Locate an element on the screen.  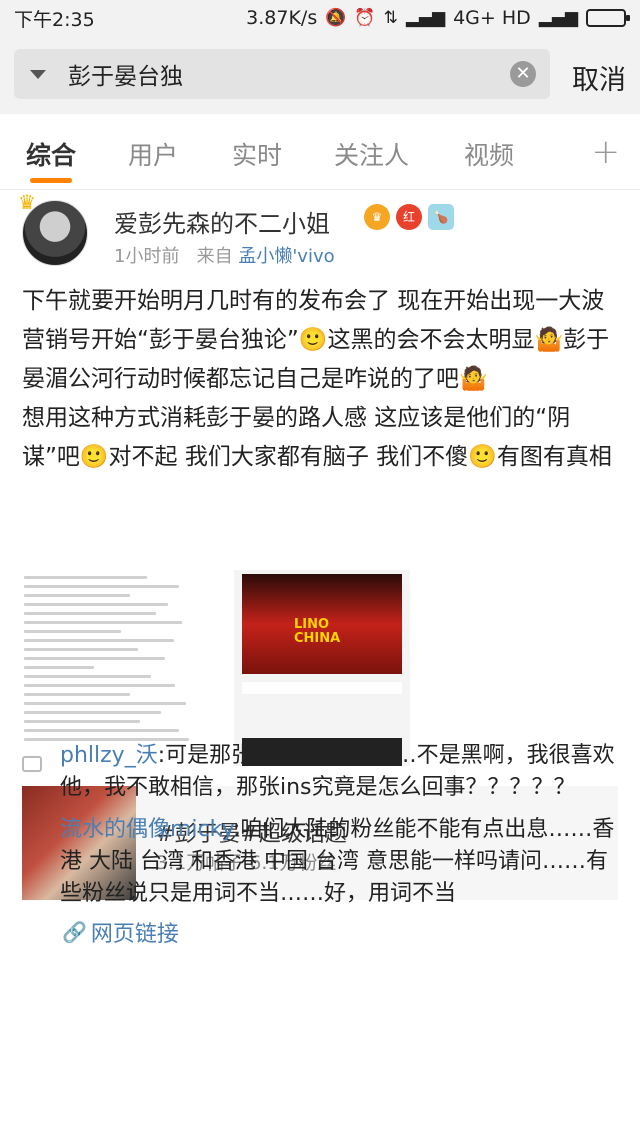
tab-following: 关注人 is located at coordinates (371, 154).